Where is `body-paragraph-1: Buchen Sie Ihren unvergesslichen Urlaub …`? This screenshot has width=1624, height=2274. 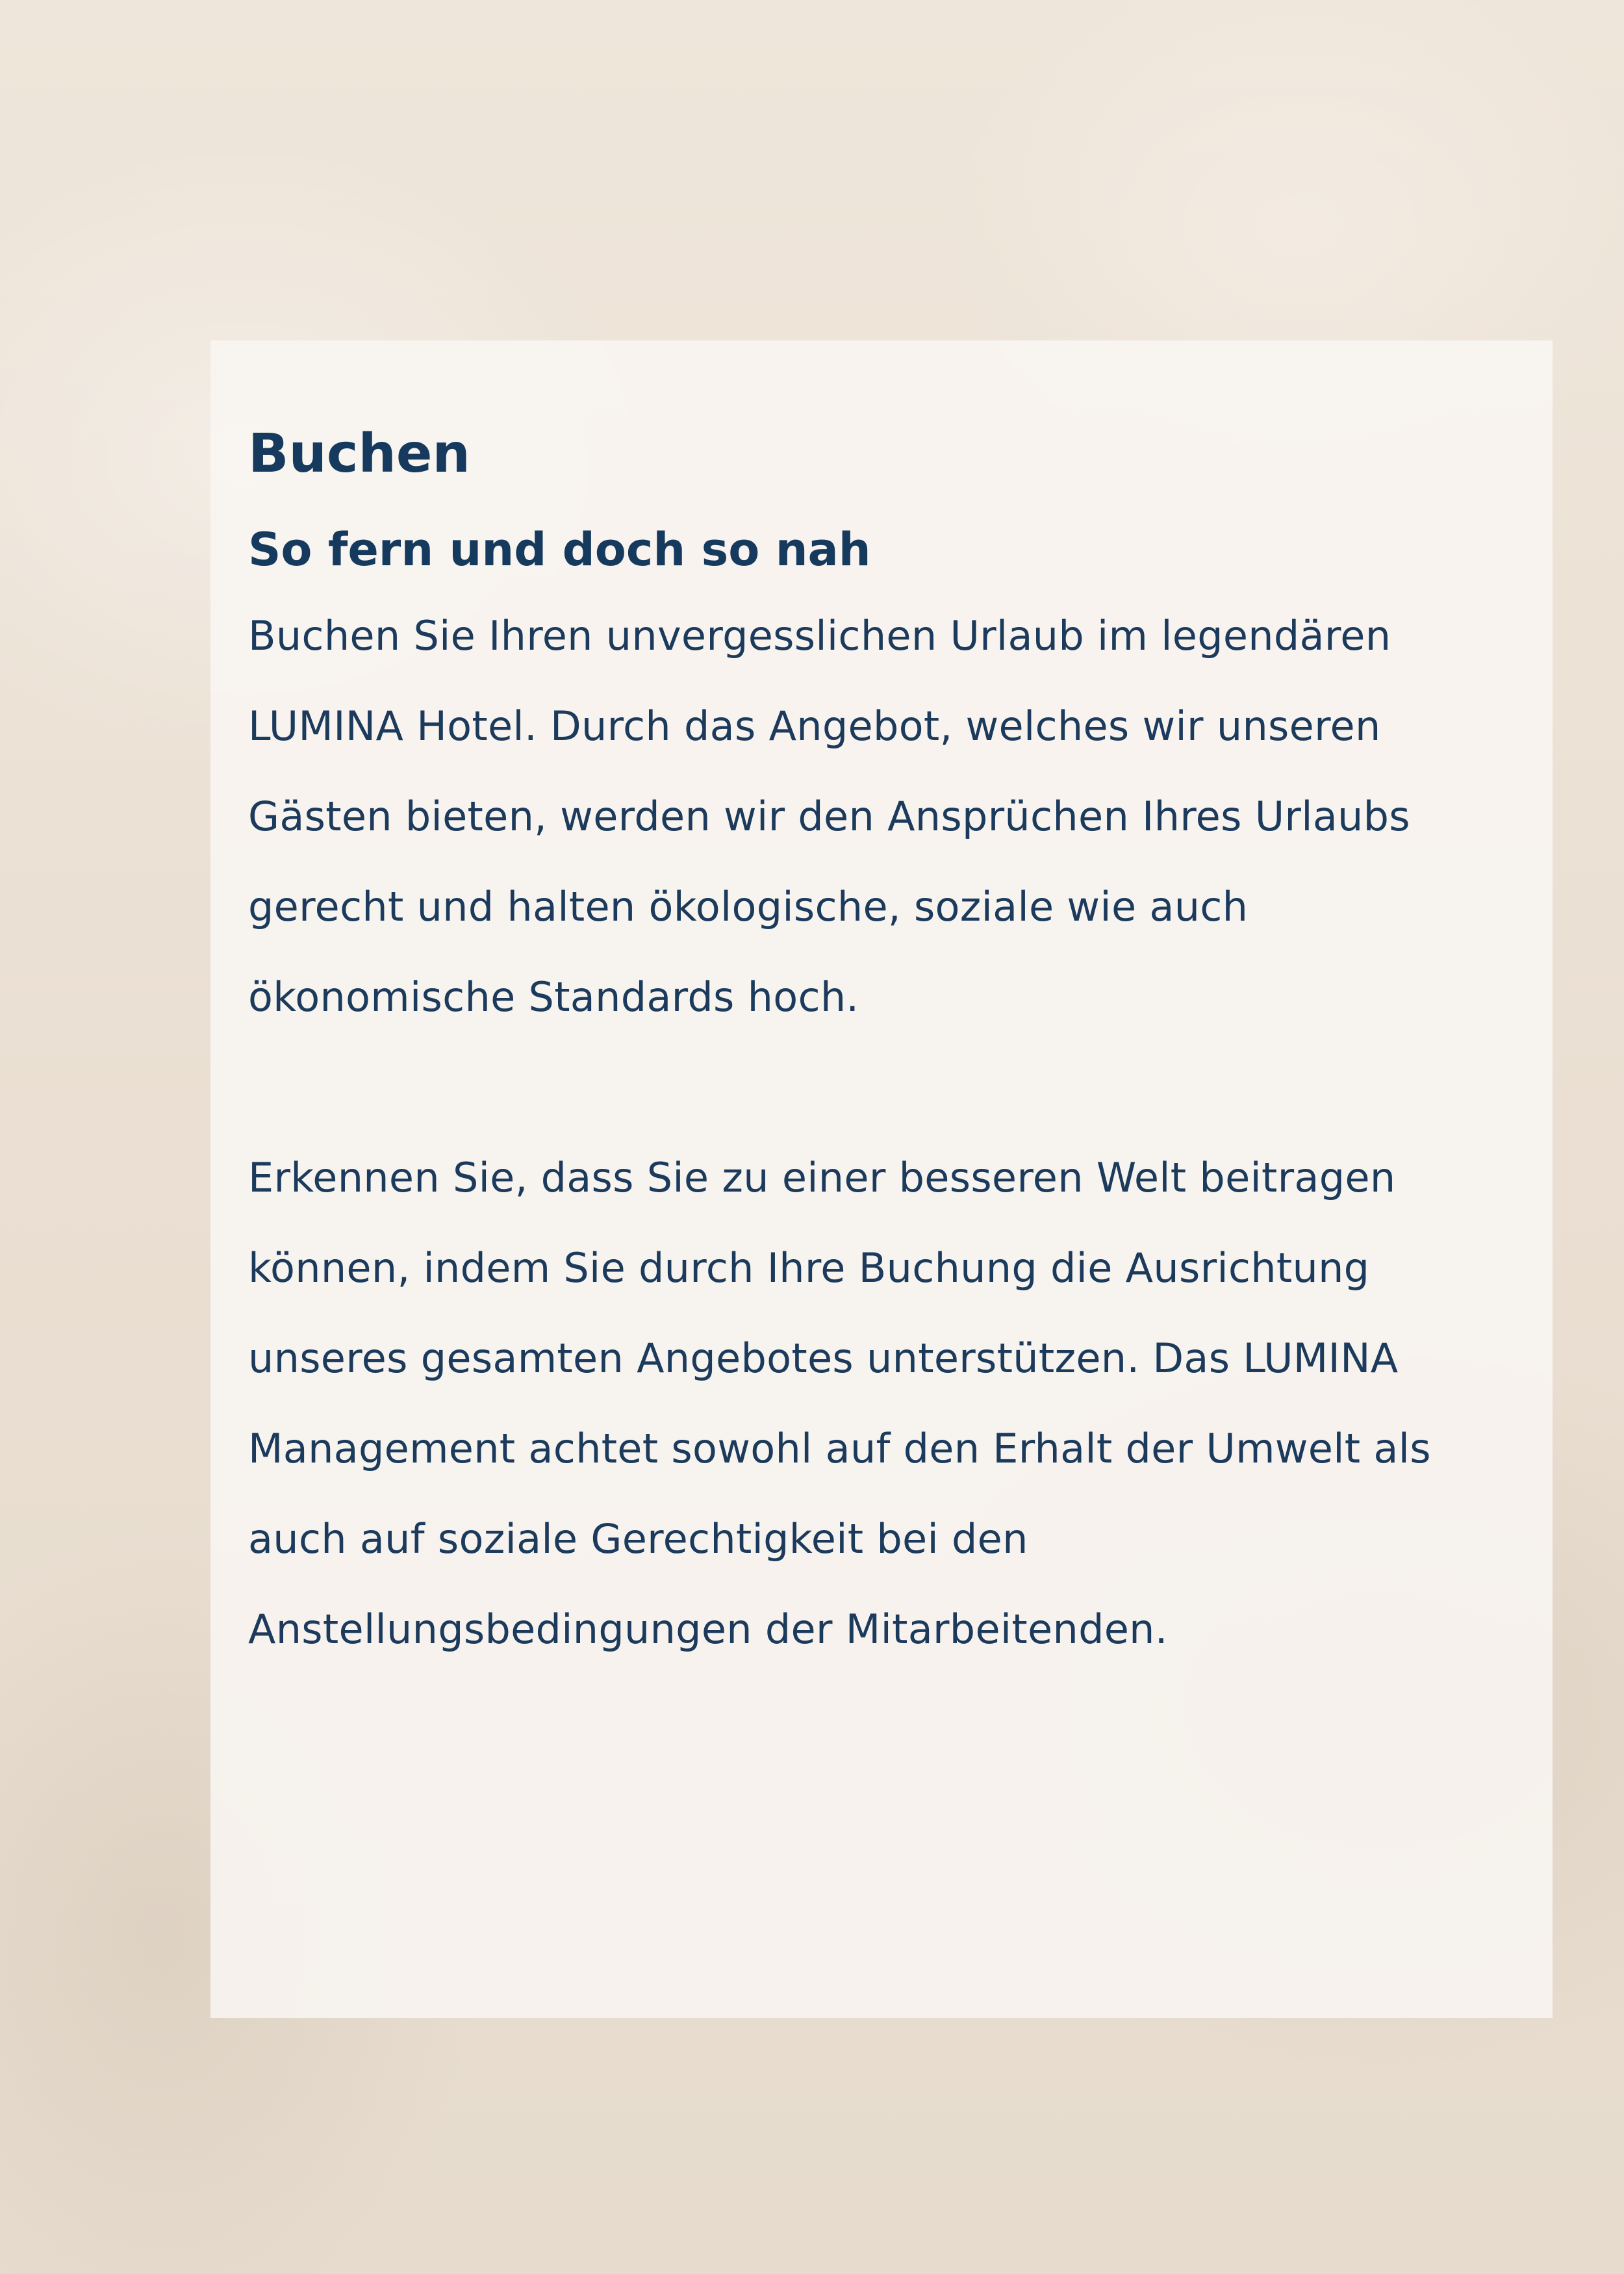 body-paragraph-1: Buchen Sie Ihren unvergesslichen Urlaub … is located at coordinates (829, 816).